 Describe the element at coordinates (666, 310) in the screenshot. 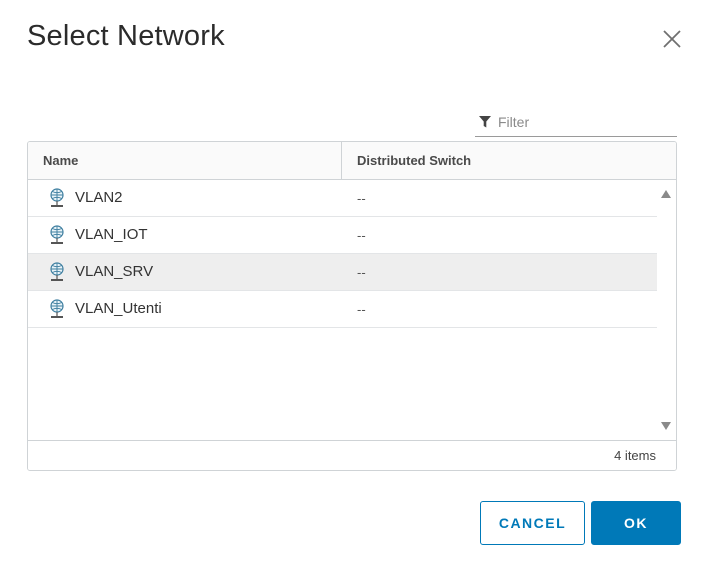

I see `vertical-scrollbar` at that location.